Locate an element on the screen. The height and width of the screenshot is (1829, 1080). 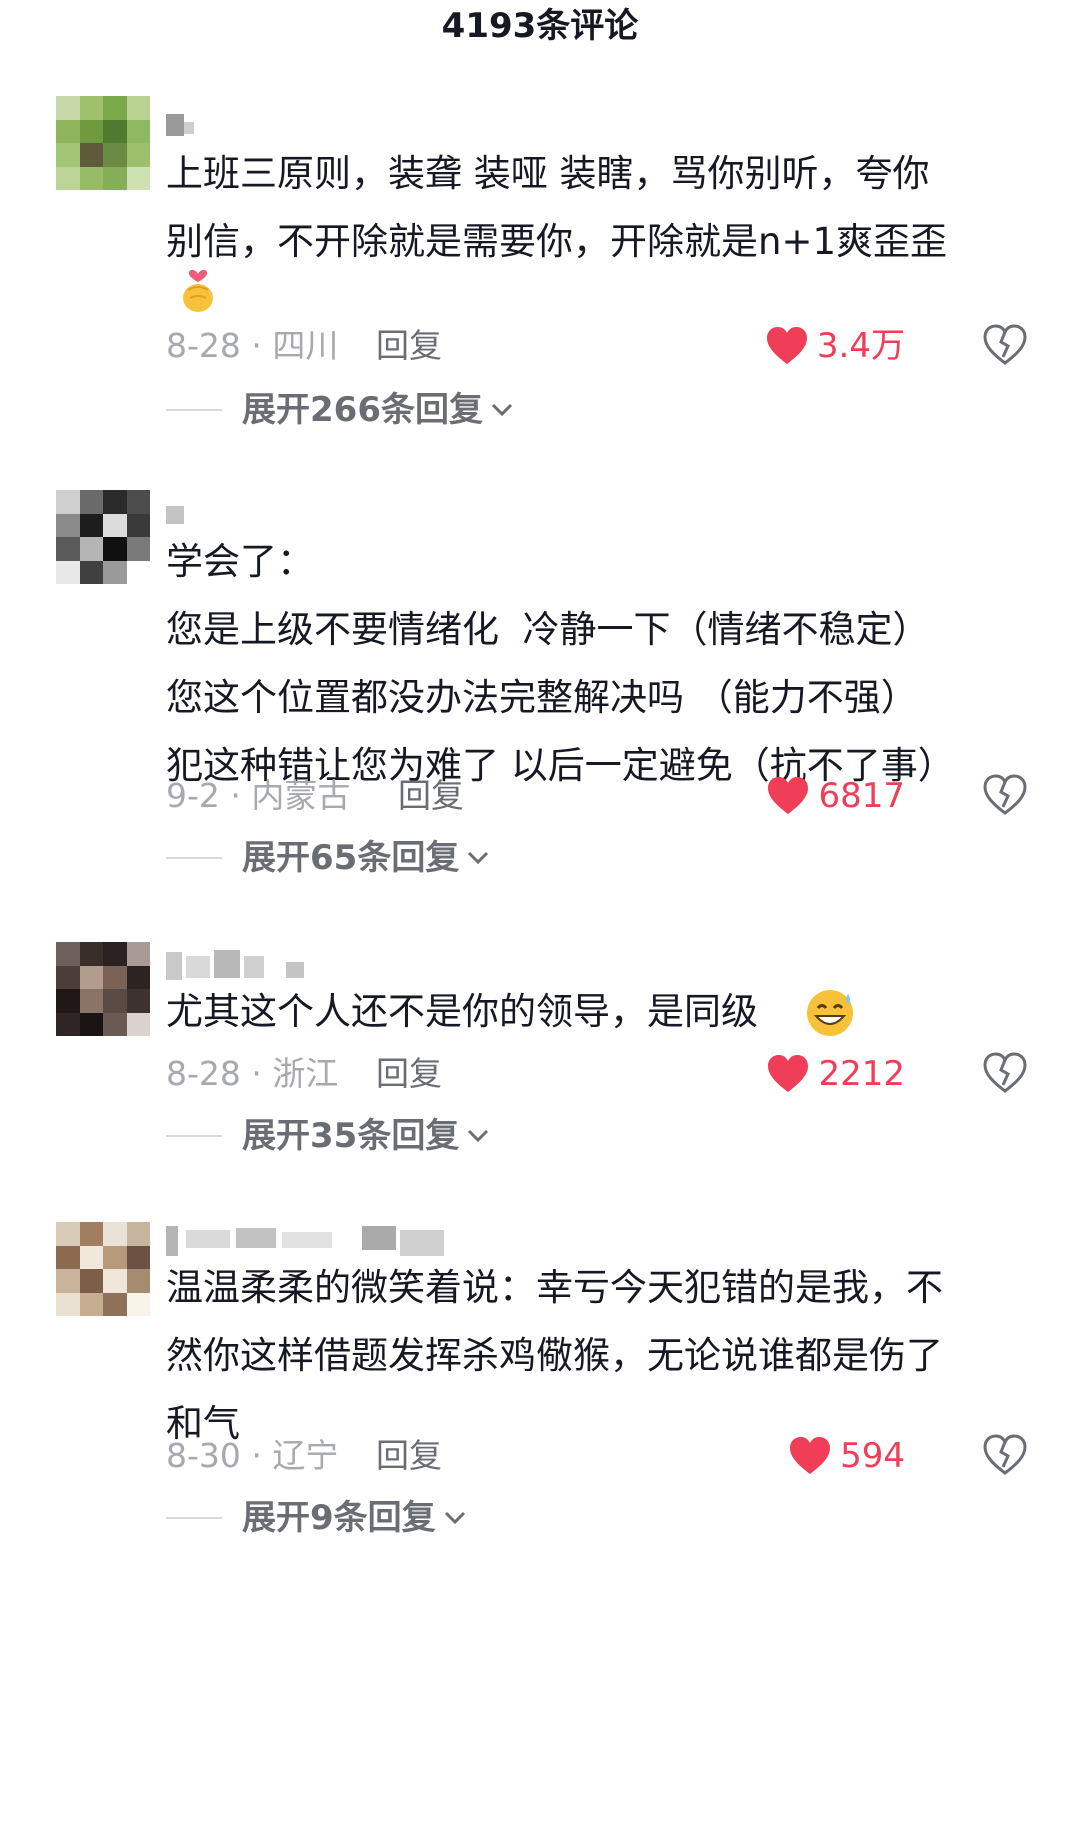
like-count: 3.4万 is located at coordinates (860, 346).